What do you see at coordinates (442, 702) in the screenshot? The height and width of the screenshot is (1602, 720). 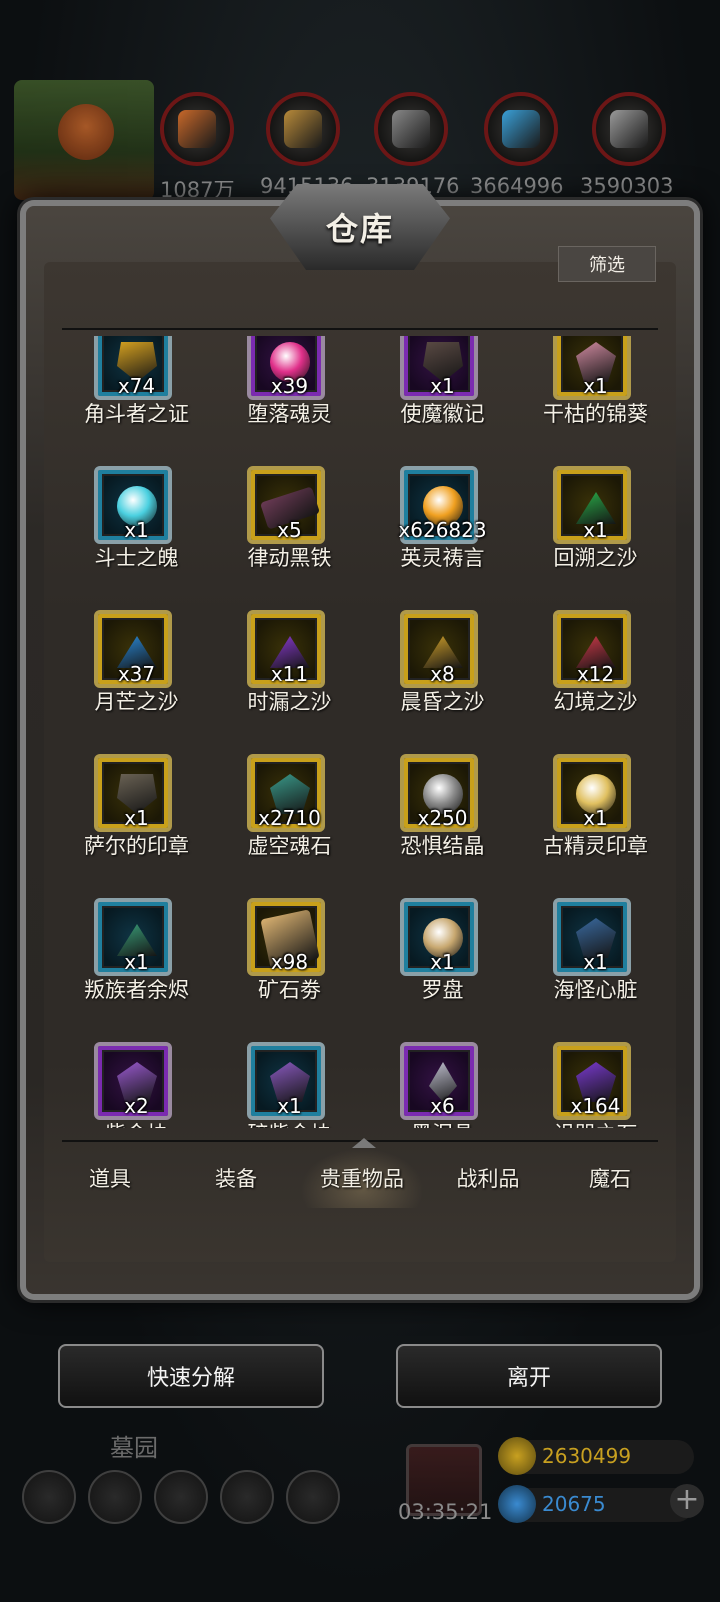 I see `item-name: 晨昏之沙` at bounding box center [442, 702].